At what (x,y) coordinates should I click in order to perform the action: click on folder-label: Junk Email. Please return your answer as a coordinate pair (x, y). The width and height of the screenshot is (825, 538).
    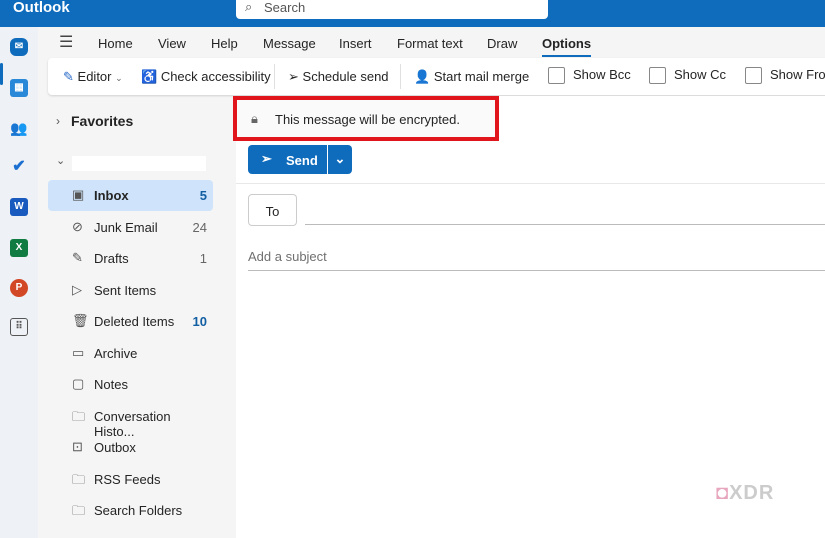
    Looking at the image, I should click on (126, 227).